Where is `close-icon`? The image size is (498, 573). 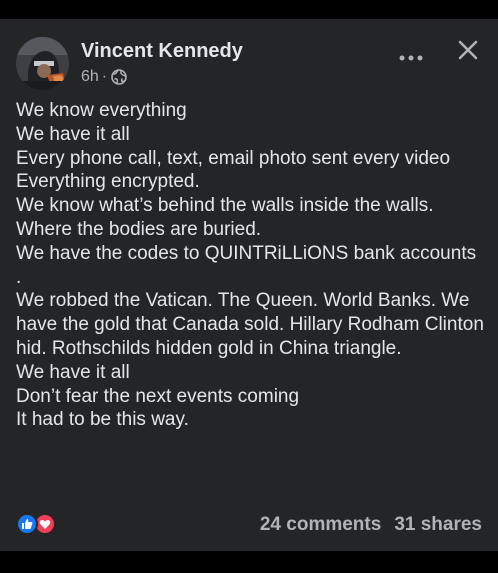
close-icon is located at coordinates (468, 50).